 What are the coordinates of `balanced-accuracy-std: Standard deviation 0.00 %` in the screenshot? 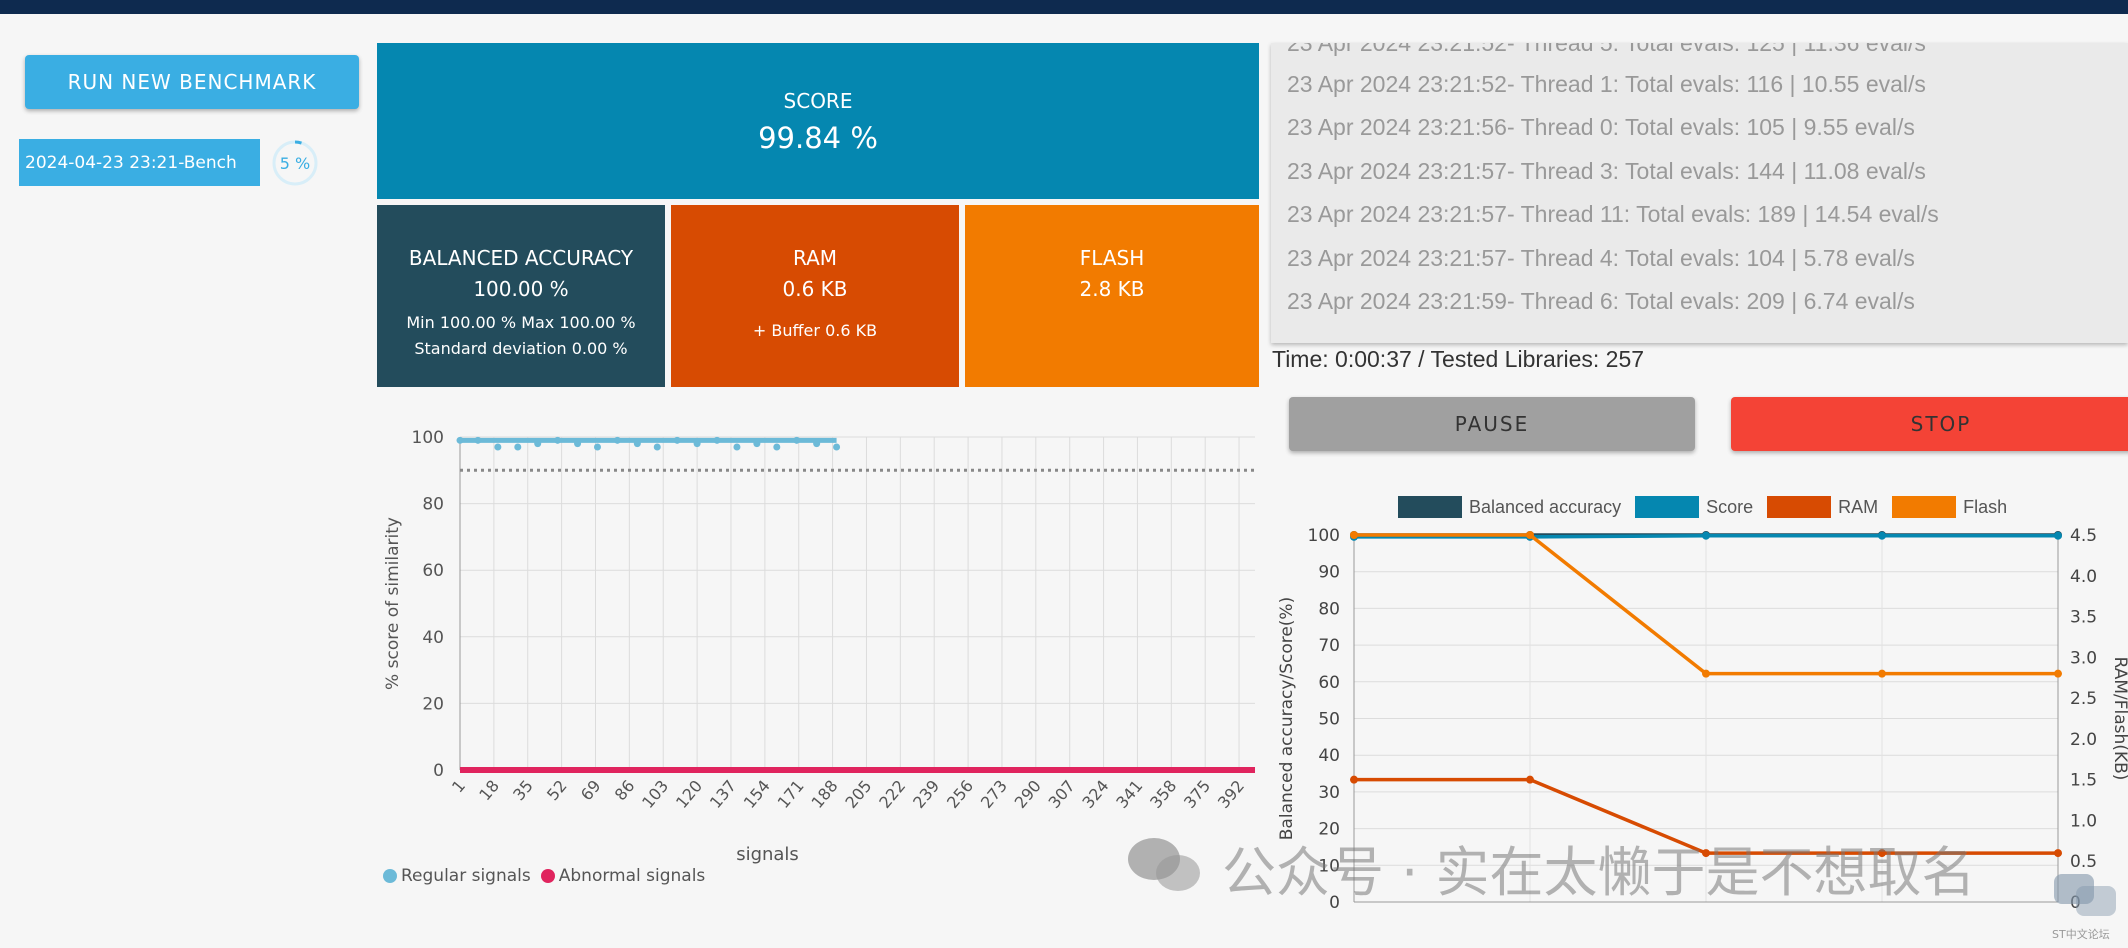 It's located at (521, 348).